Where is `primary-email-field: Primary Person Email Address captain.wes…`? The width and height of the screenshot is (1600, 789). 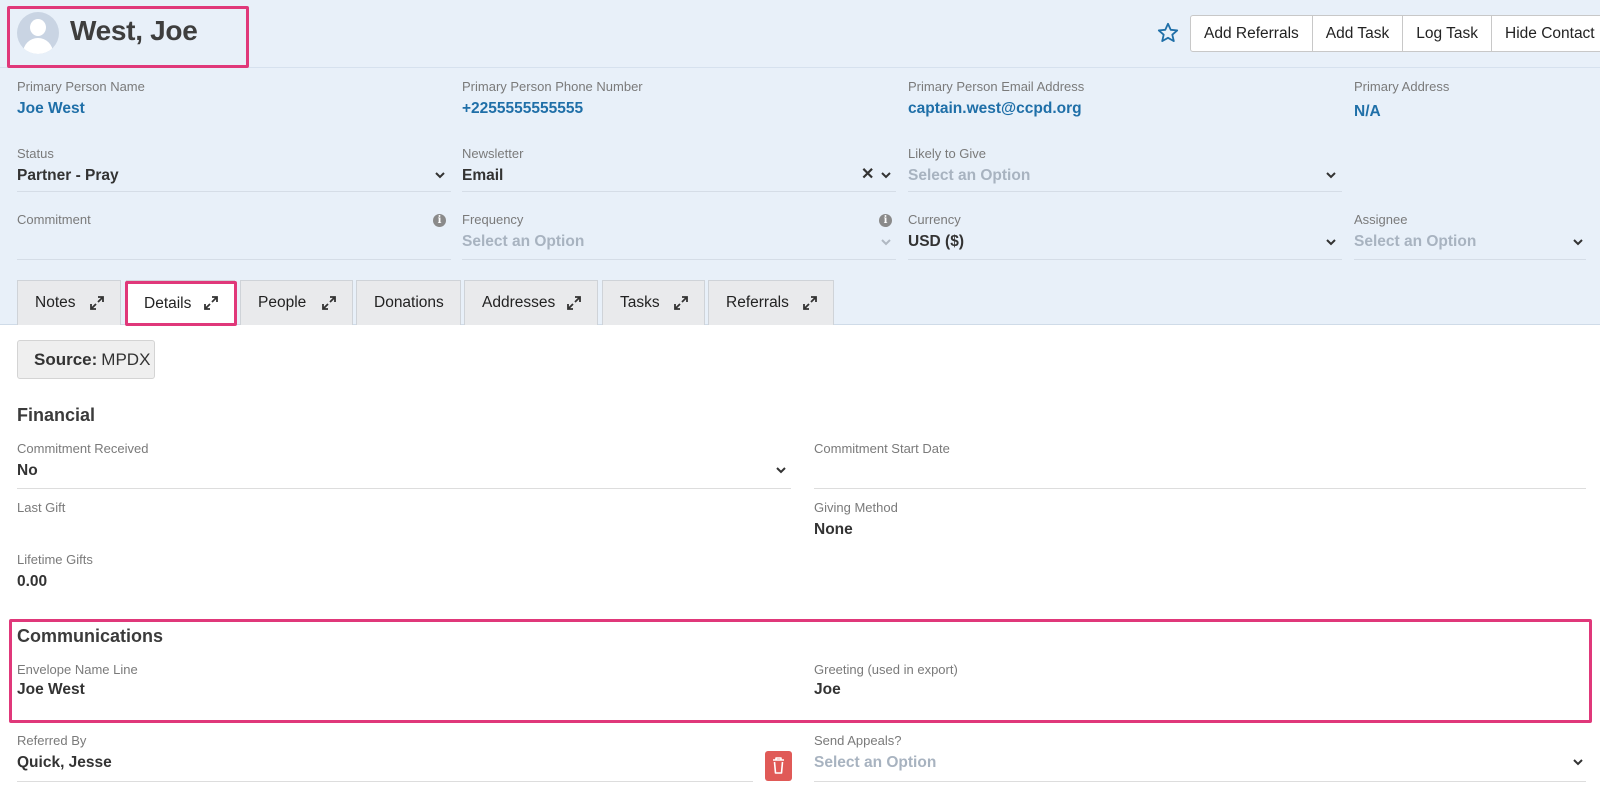 primary-email-field: Primary Person Email Address captain.wes… is located at coordinates (996, 98).